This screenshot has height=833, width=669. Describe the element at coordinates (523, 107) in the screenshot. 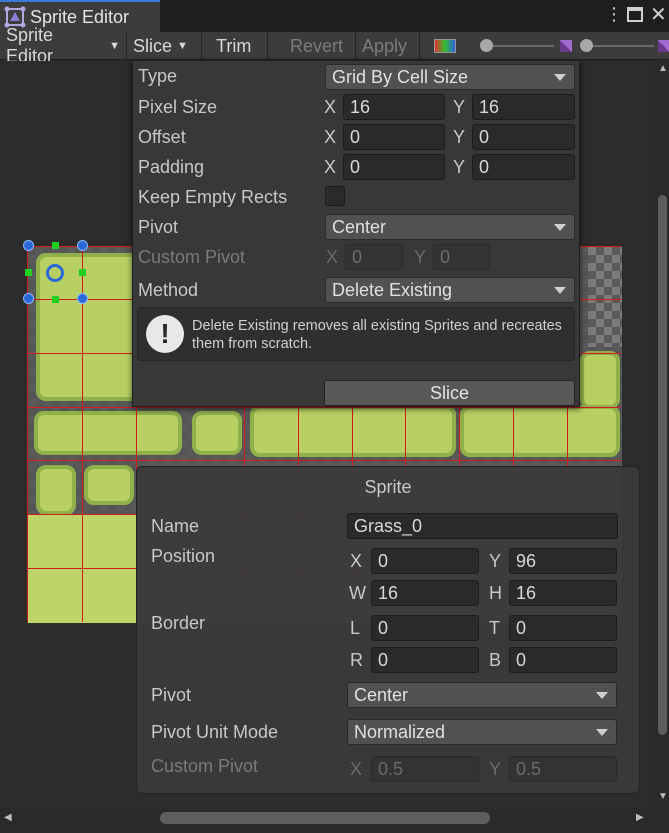

I see `pixel-size-y-field: 16` at that location.